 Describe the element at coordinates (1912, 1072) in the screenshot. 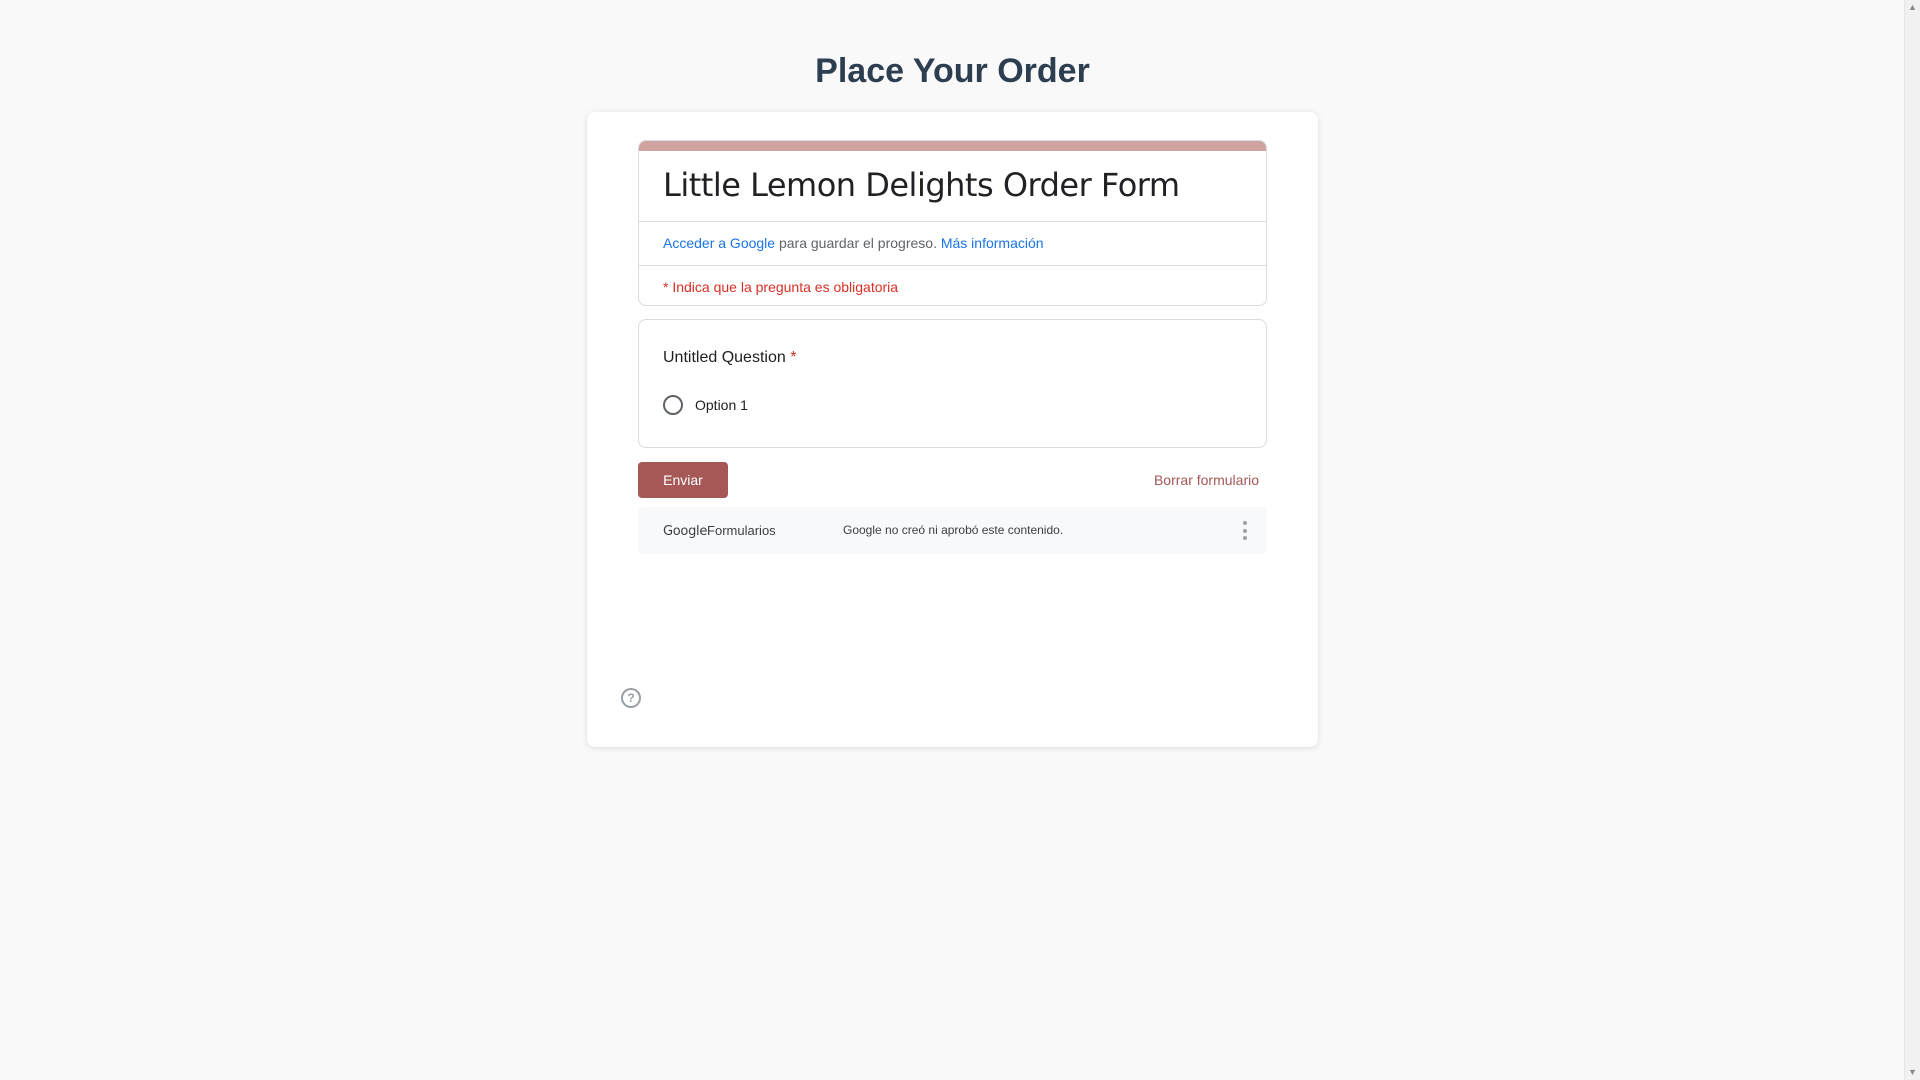

I see `scroll-down-icon: ▼` at that location.